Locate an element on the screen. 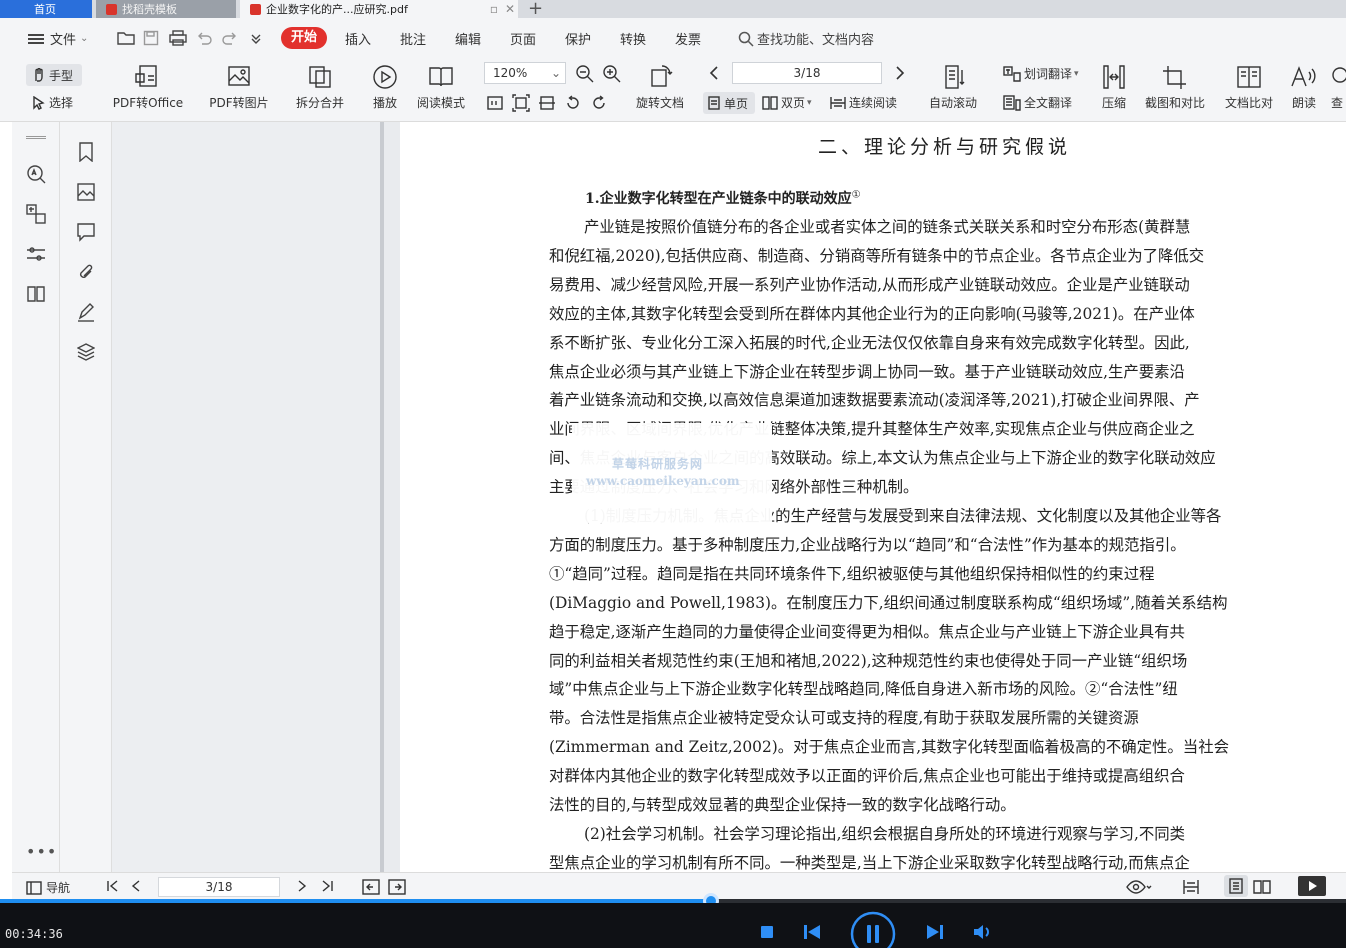 This screenshot has height=948, width=1346. new-tab-icon: + is located at coordinates (535, 9).